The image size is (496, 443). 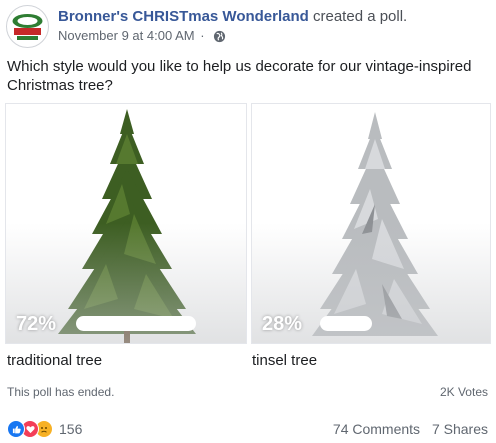 What do you see at coordinates (36, 324) in the screenshot?
I see `poll-percent: 72%` at bounding box center [36, 324].